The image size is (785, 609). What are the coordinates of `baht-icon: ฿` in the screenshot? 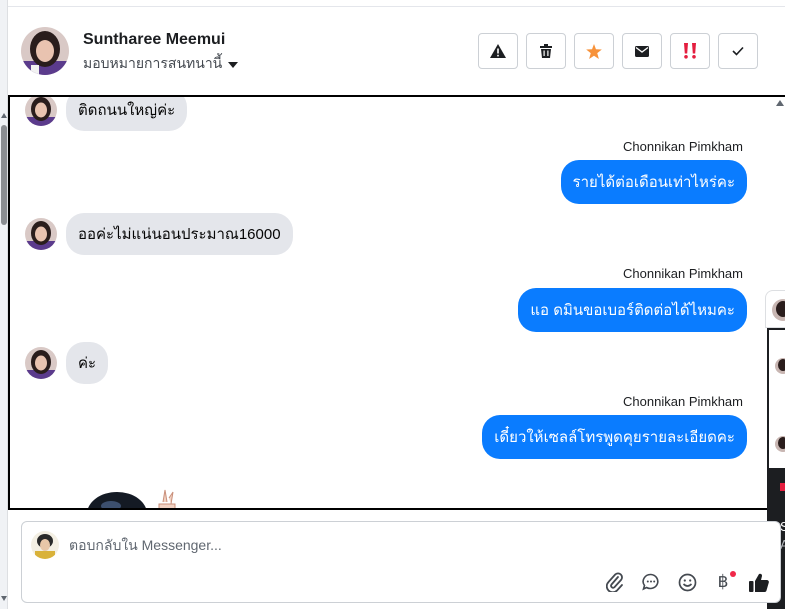 It's located at (723, 582).